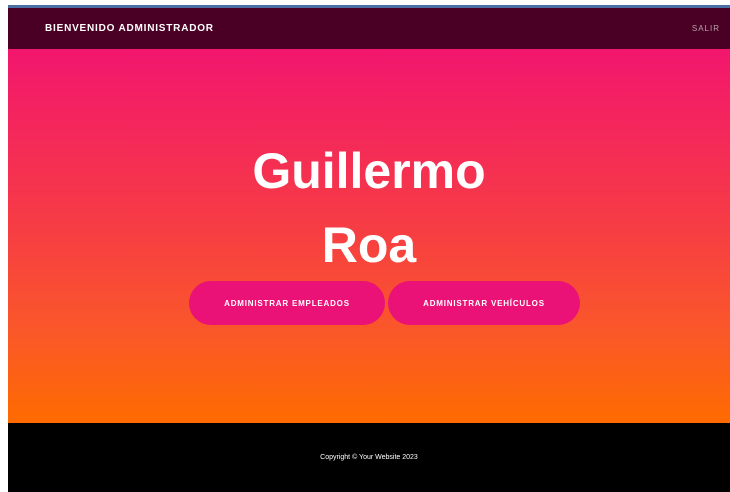  Describe the element at coordinates (706, 28) in the screenshot. I see `logout-link: SALIR` at that location.